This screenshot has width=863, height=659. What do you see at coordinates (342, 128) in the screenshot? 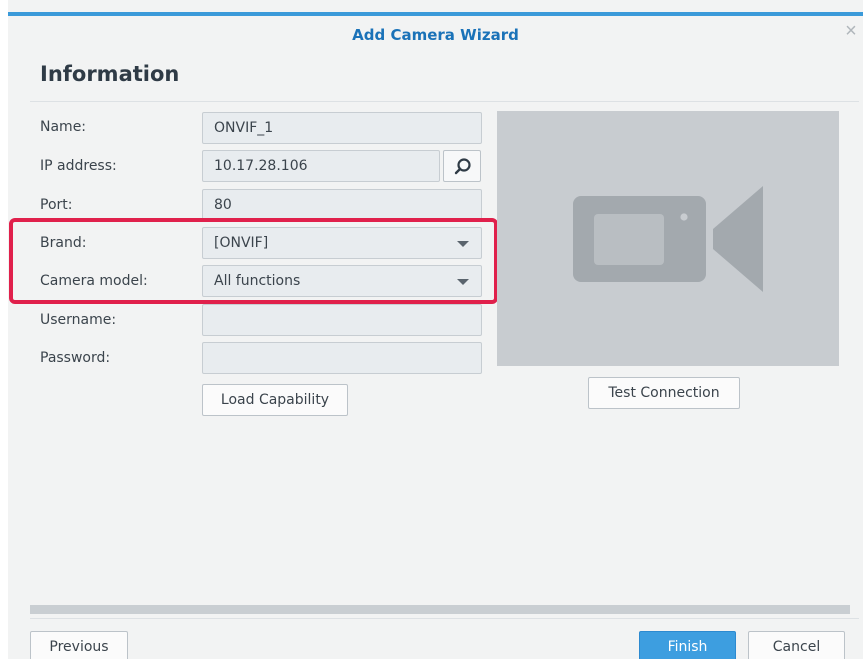
I see `name-field: ONVIF_1` at bounding box center [342, 128].